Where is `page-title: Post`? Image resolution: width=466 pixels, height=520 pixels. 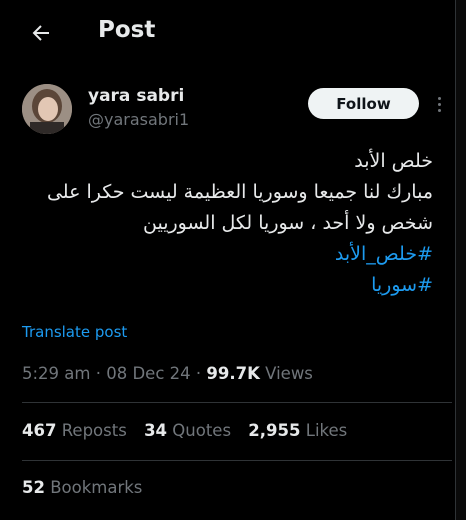 page-title: Post is located at coordinates (127, 30).